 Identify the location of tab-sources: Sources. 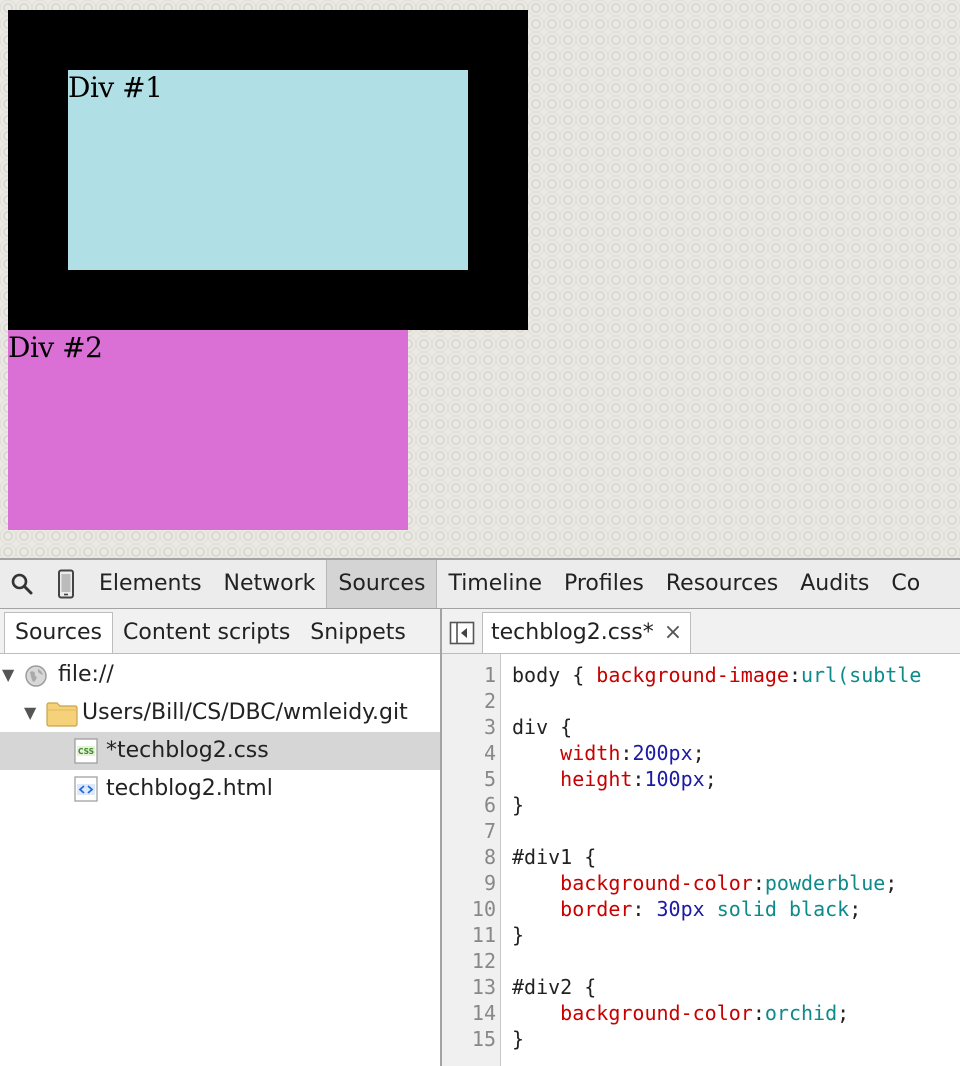
(382, 584).